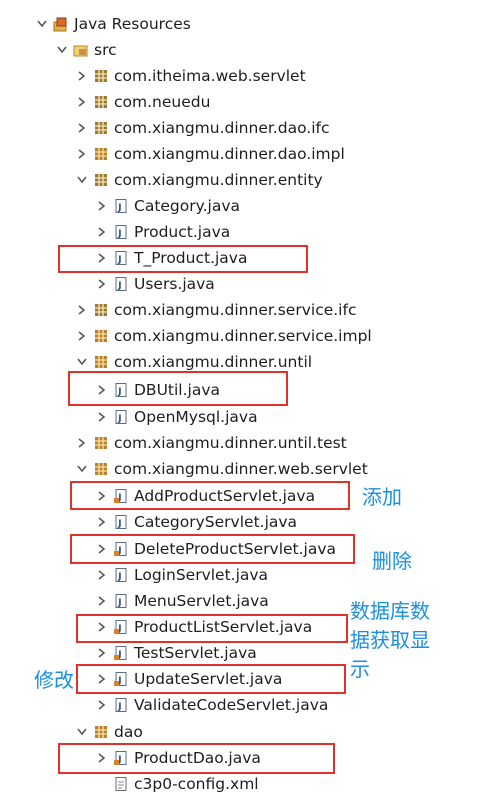  What do you see at coordinates (390, 611) in the screenshot?
I see `annotation-list-line1: 数据库数` at bounding box center [390, 611].